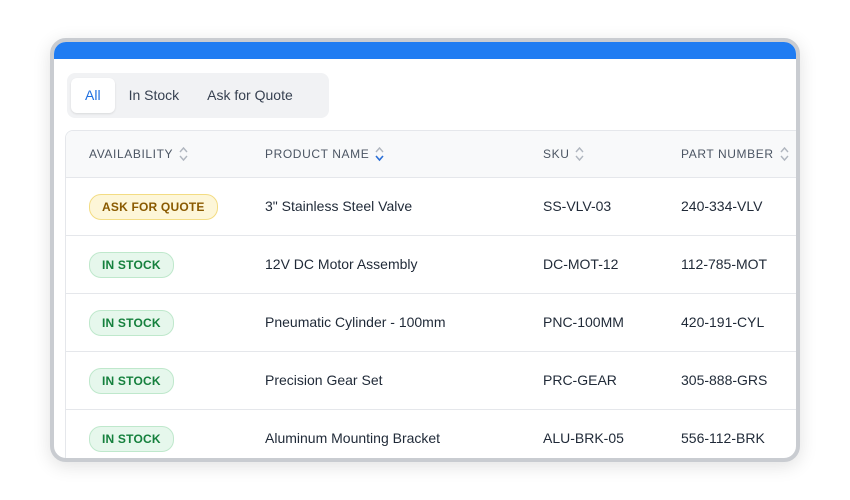 The height and width of the screenshot is (500, 850). I want to click on part-number-cell: 420-191-CYL, so click(723, 322).